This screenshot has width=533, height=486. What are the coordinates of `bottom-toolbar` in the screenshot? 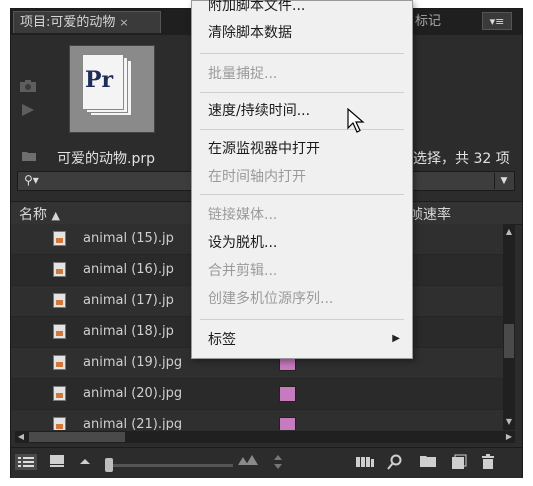 It's located at (266, 462).